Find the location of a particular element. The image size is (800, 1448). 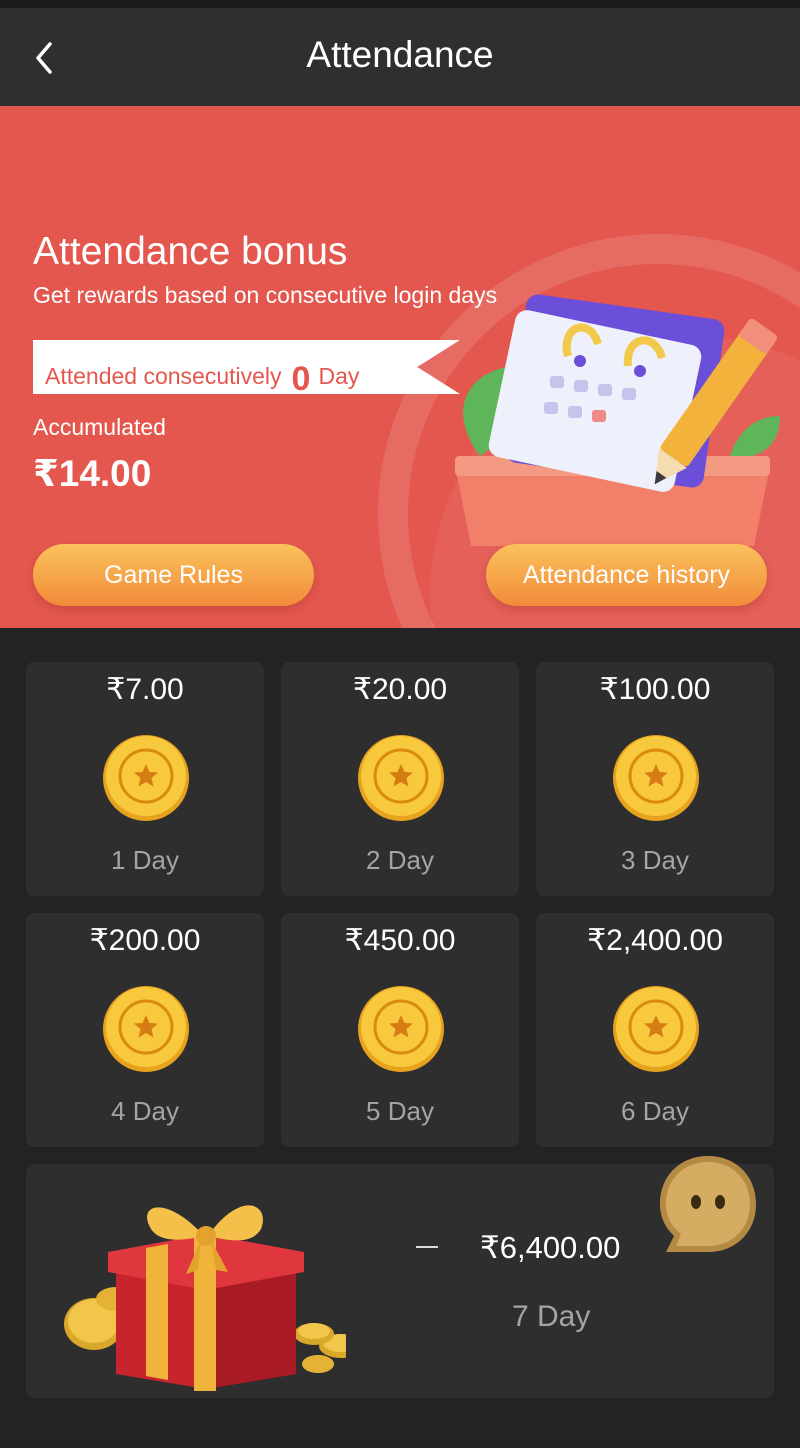

day-reward-amount: ₹7.00 is located at coordinates (145, 689).